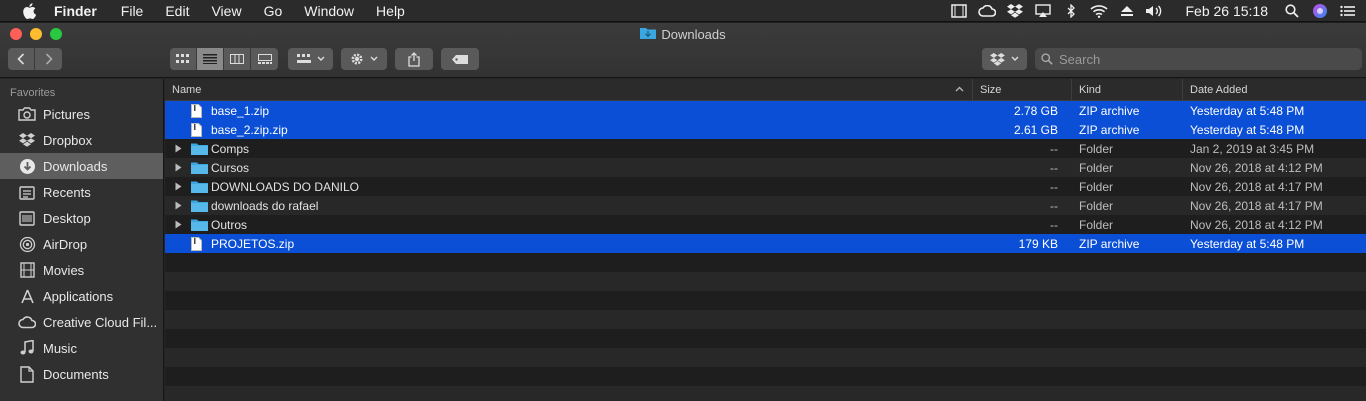 This screenshot has width=1366, height=401. What do you see at coordinates (65, 244) in the screenshot?
I see `sidebar-item-label: AirDrop` at bounding box center [65, 244].